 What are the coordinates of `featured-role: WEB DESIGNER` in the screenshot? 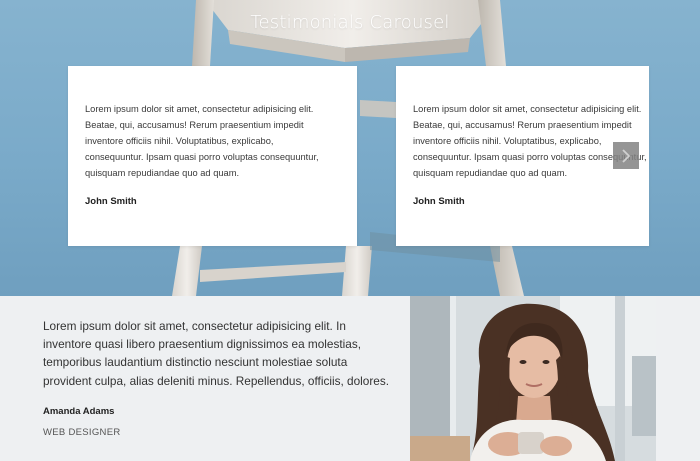 It's located at (82, 432).